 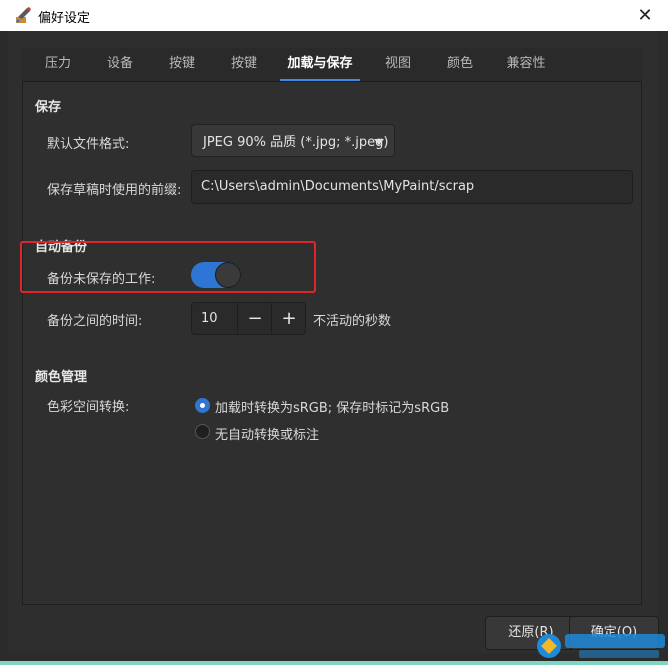 I want to click on radio-no-conversion, so click(x=202, y=431).